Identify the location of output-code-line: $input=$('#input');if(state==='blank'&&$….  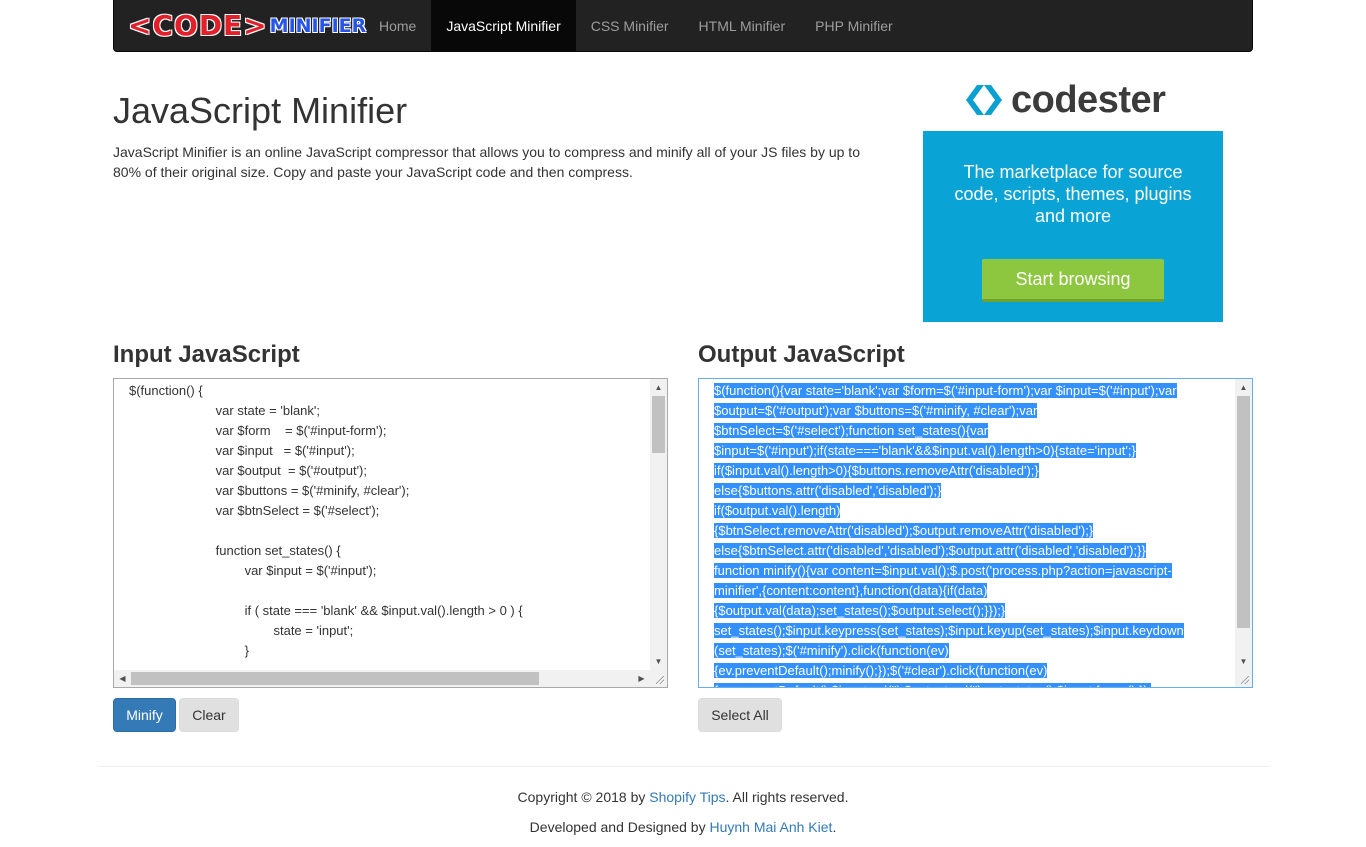
(969, 451).